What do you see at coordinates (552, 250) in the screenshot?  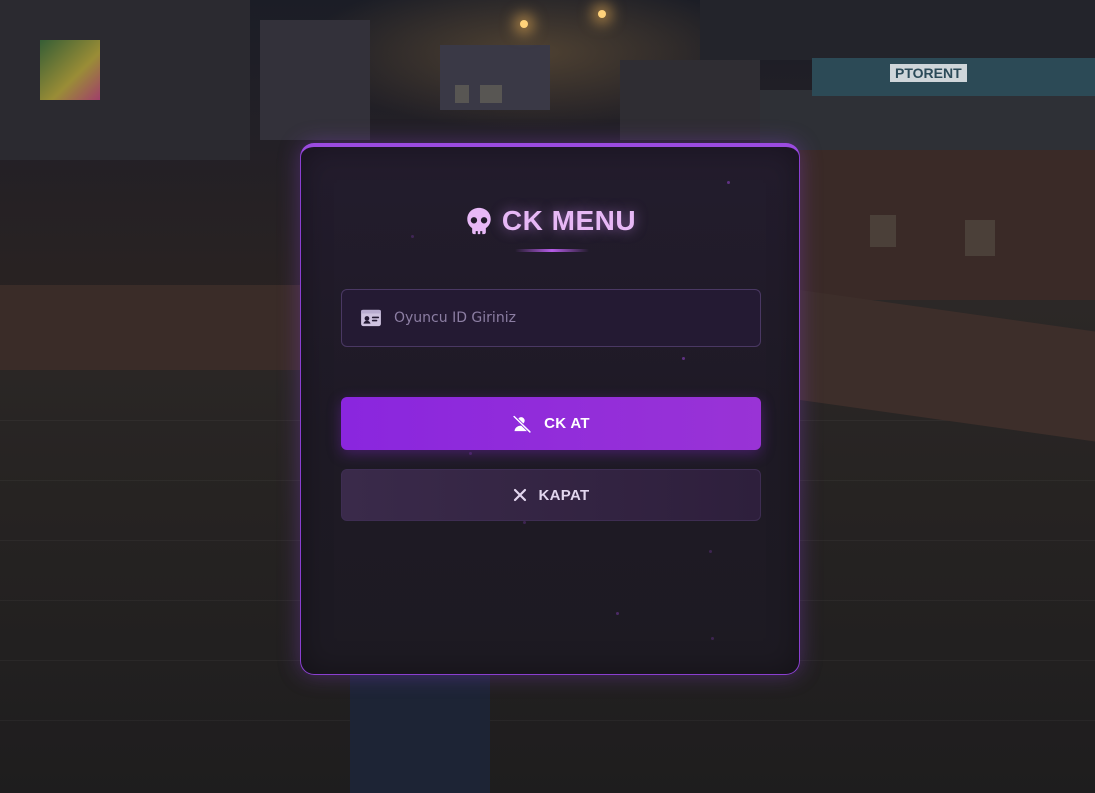 I see `title-underline` at bounding box center [552, 250].